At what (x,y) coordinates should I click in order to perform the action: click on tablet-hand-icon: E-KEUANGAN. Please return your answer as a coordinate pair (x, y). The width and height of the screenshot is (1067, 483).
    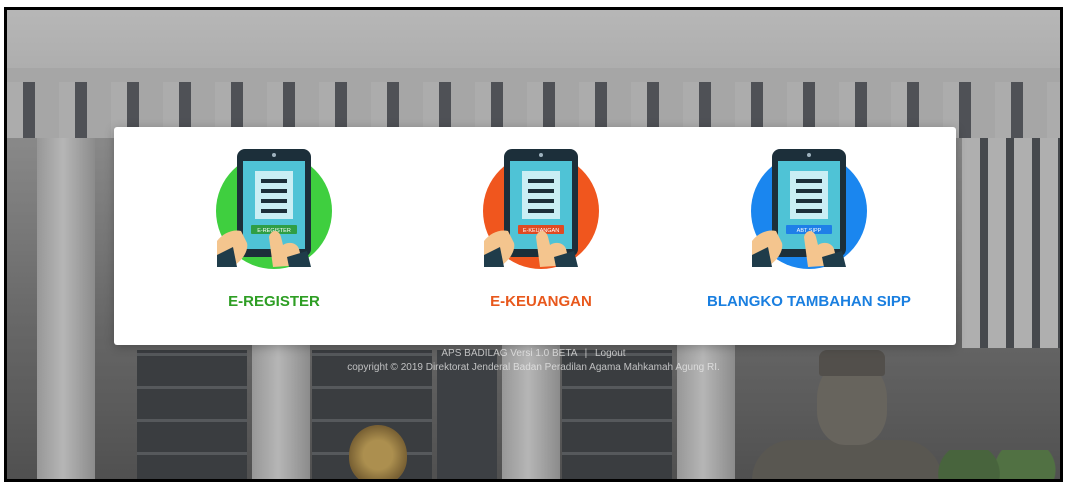
    Looking at the image, I should click on (541, 209).